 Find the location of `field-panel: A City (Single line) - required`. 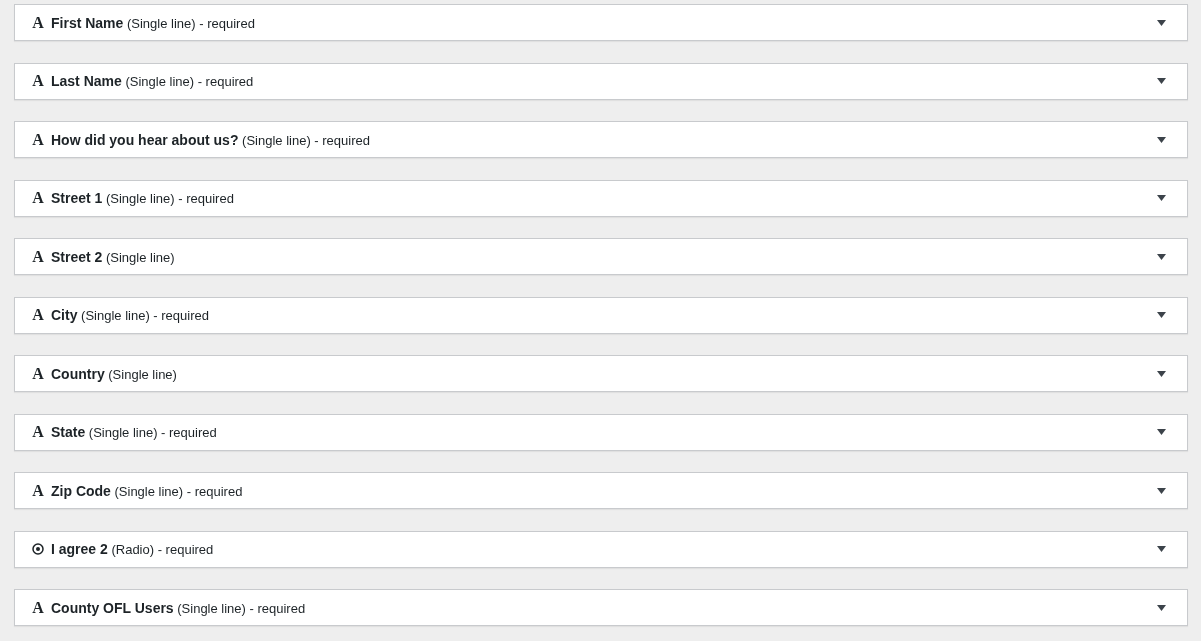

field-panel: A City (Single line) - required is located at coordinates (601, 315).